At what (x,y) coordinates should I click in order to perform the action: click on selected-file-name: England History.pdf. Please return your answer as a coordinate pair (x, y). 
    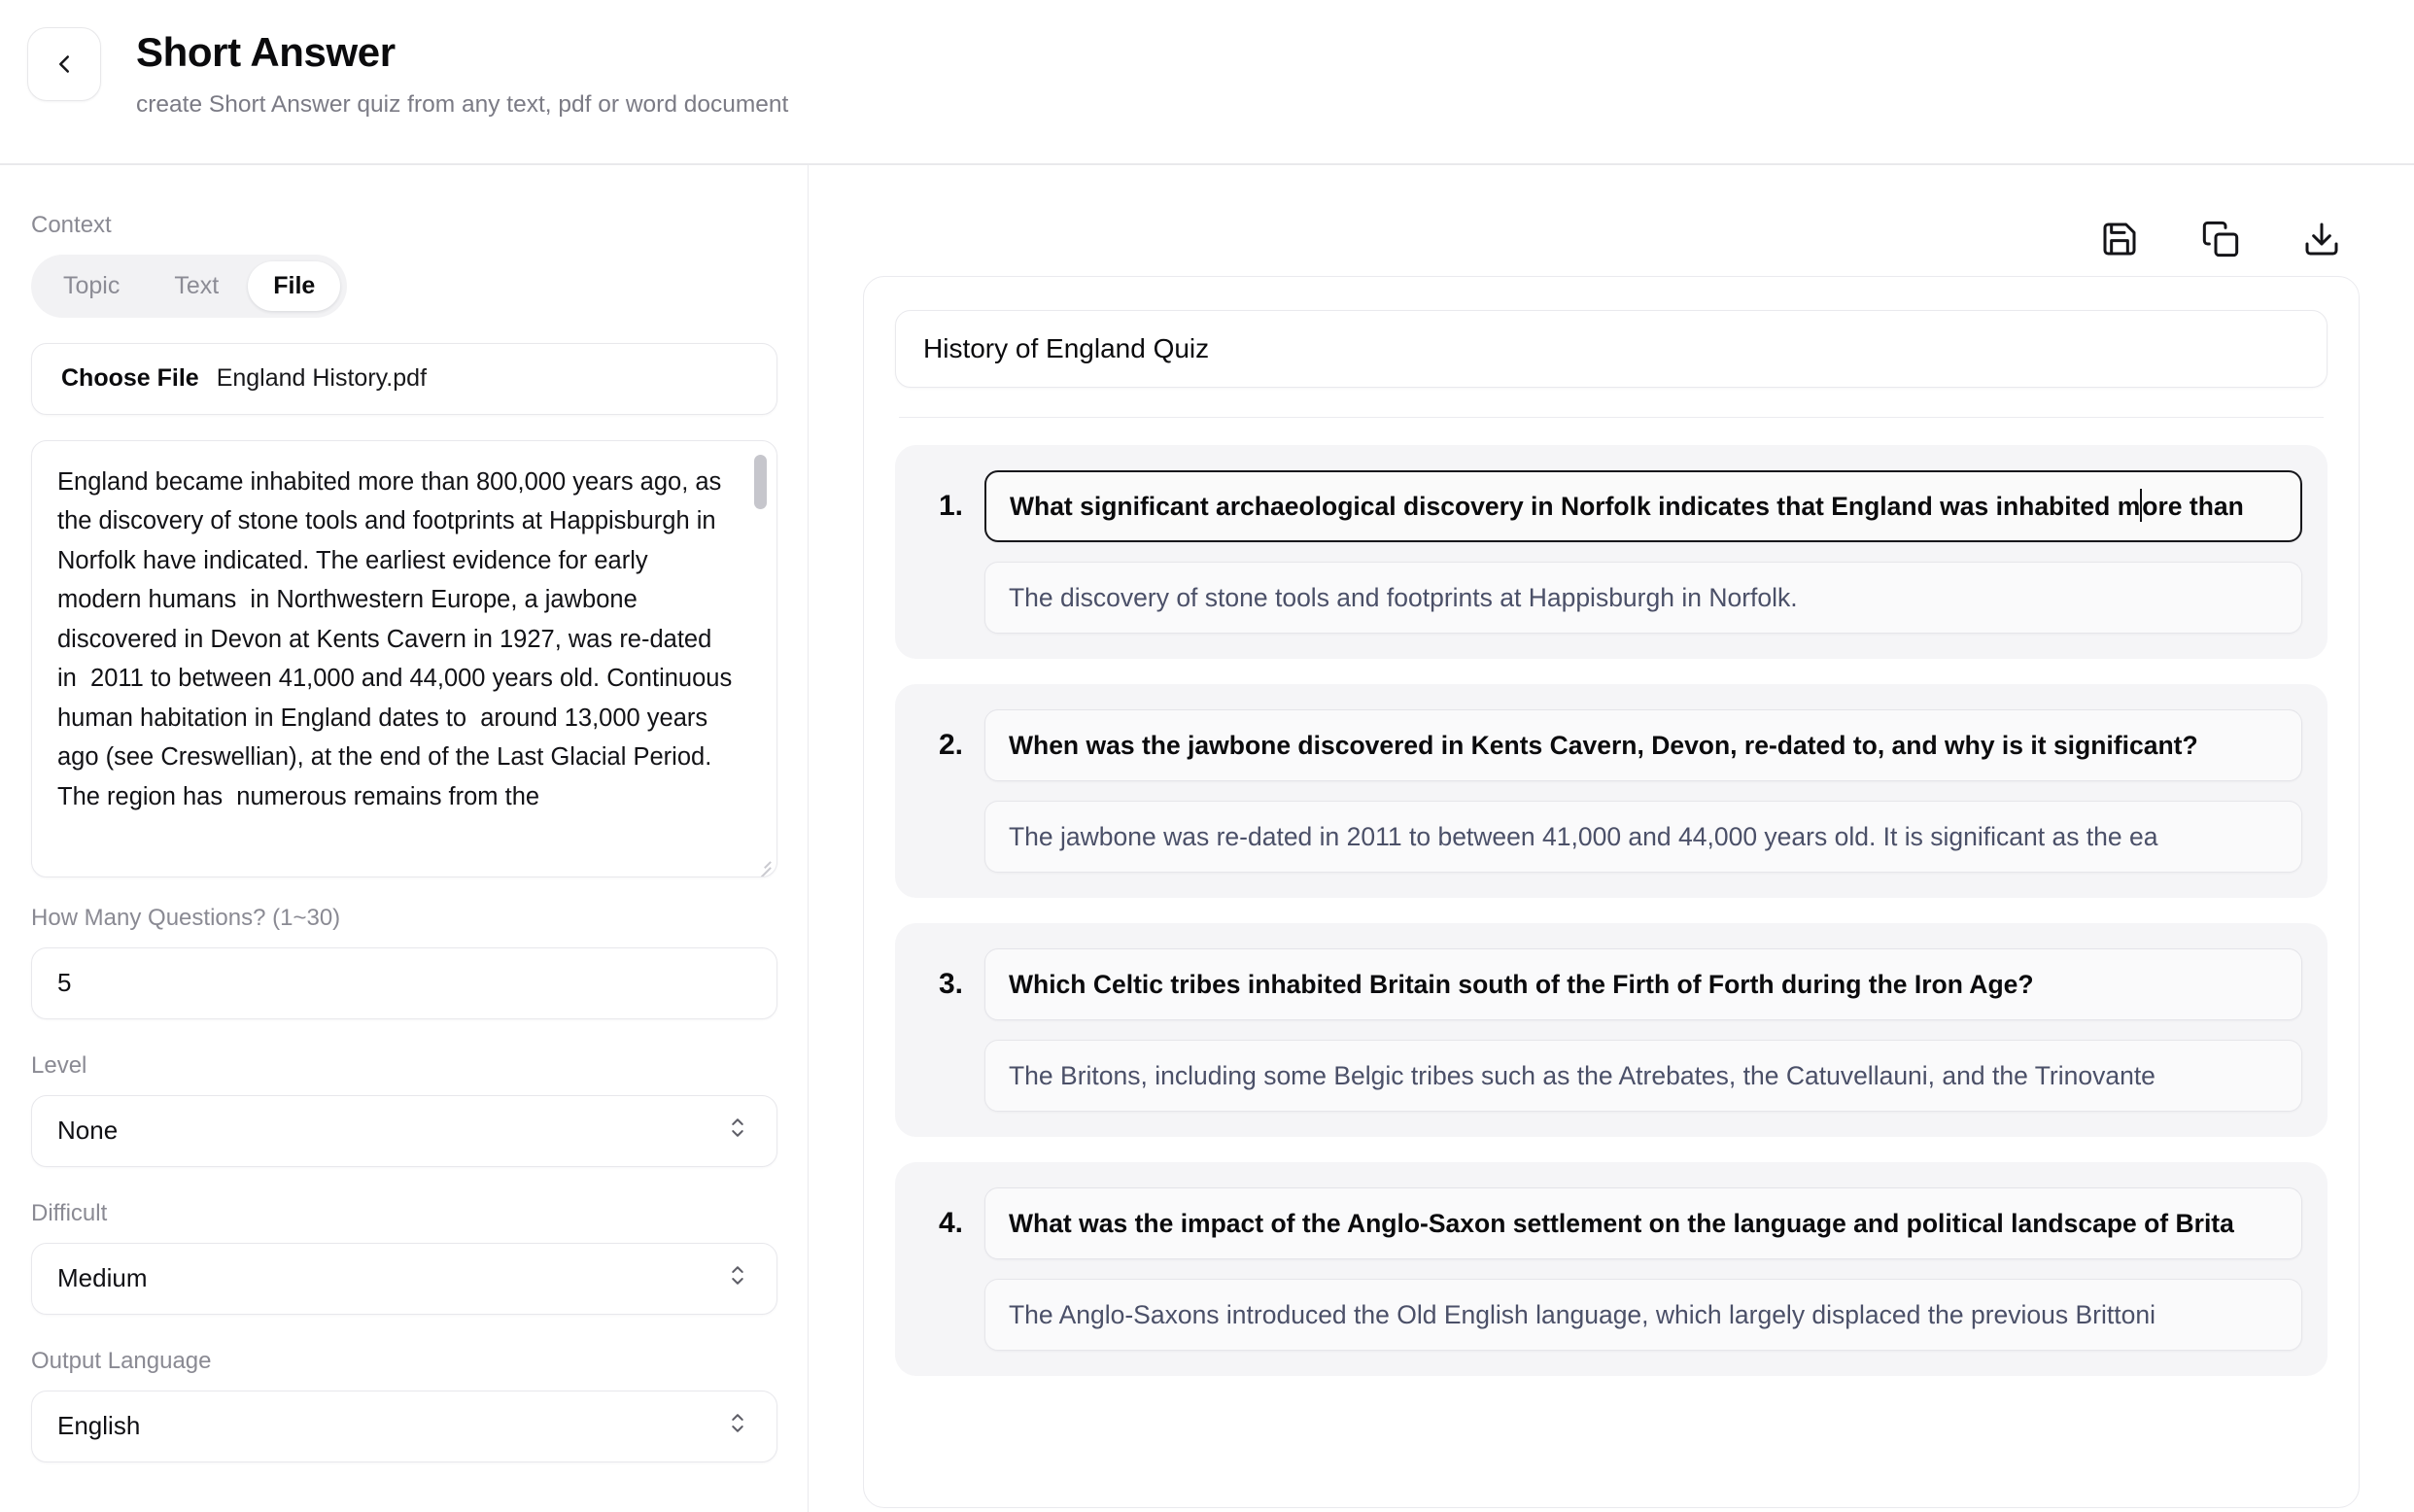
    Looking at the image, I should click on (322, 378).